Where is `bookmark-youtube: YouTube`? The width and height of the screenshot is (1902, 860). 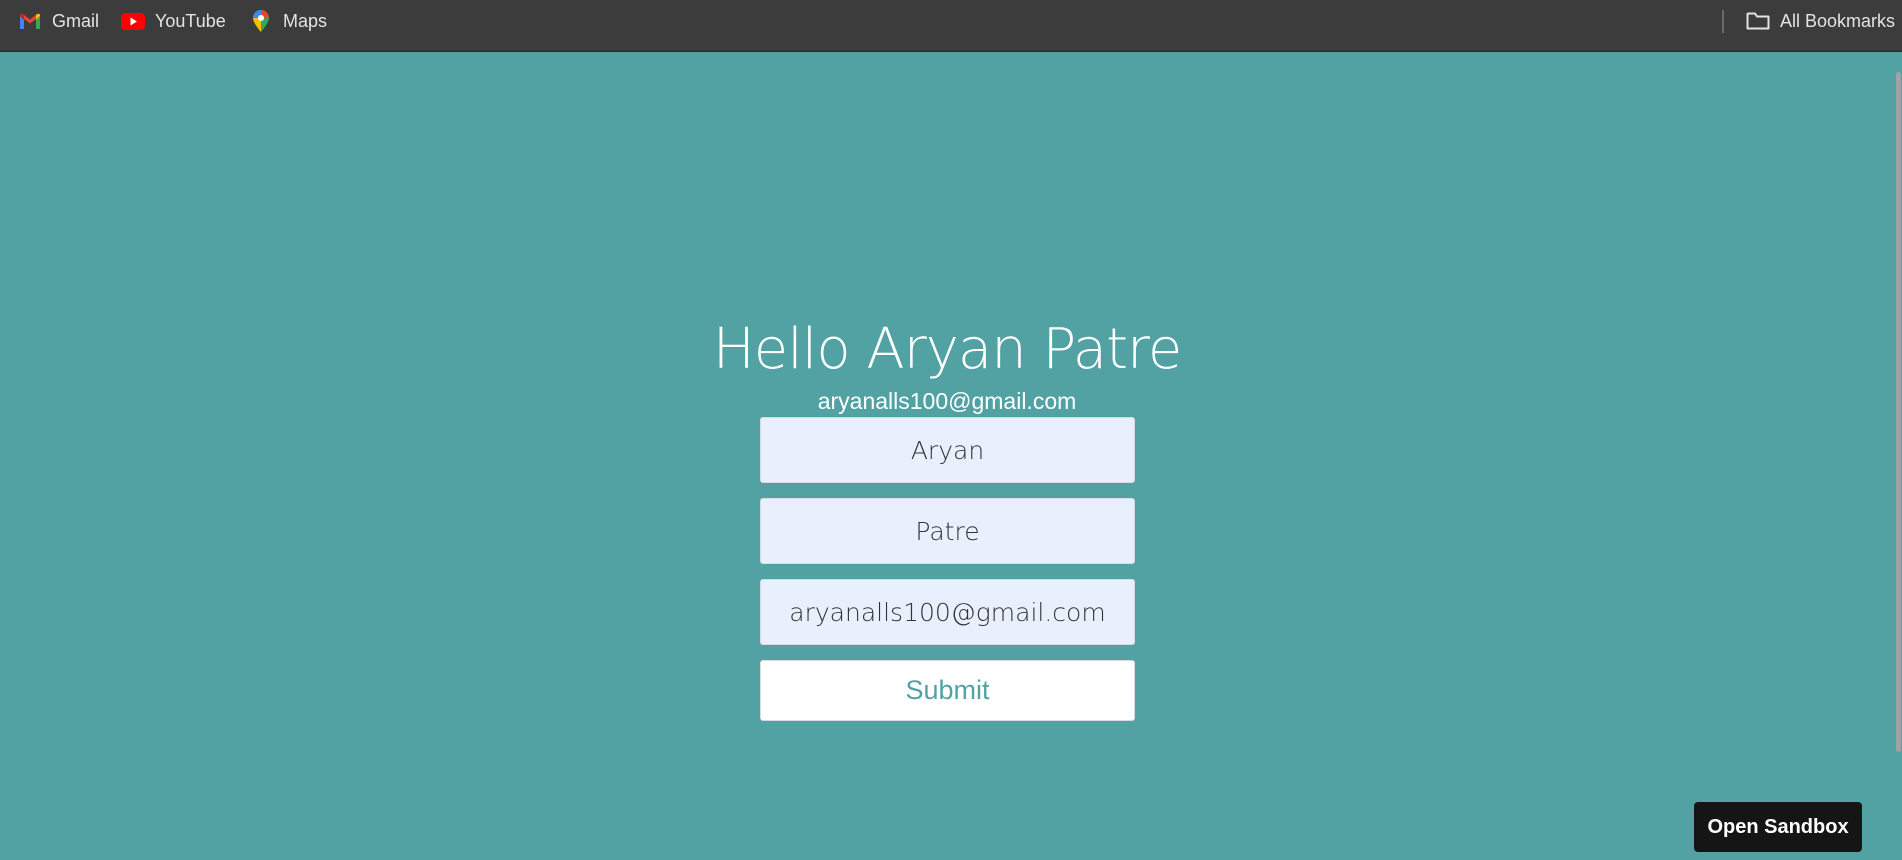
bookmark-youtube: YouTube is located at coordinates (173, 21).